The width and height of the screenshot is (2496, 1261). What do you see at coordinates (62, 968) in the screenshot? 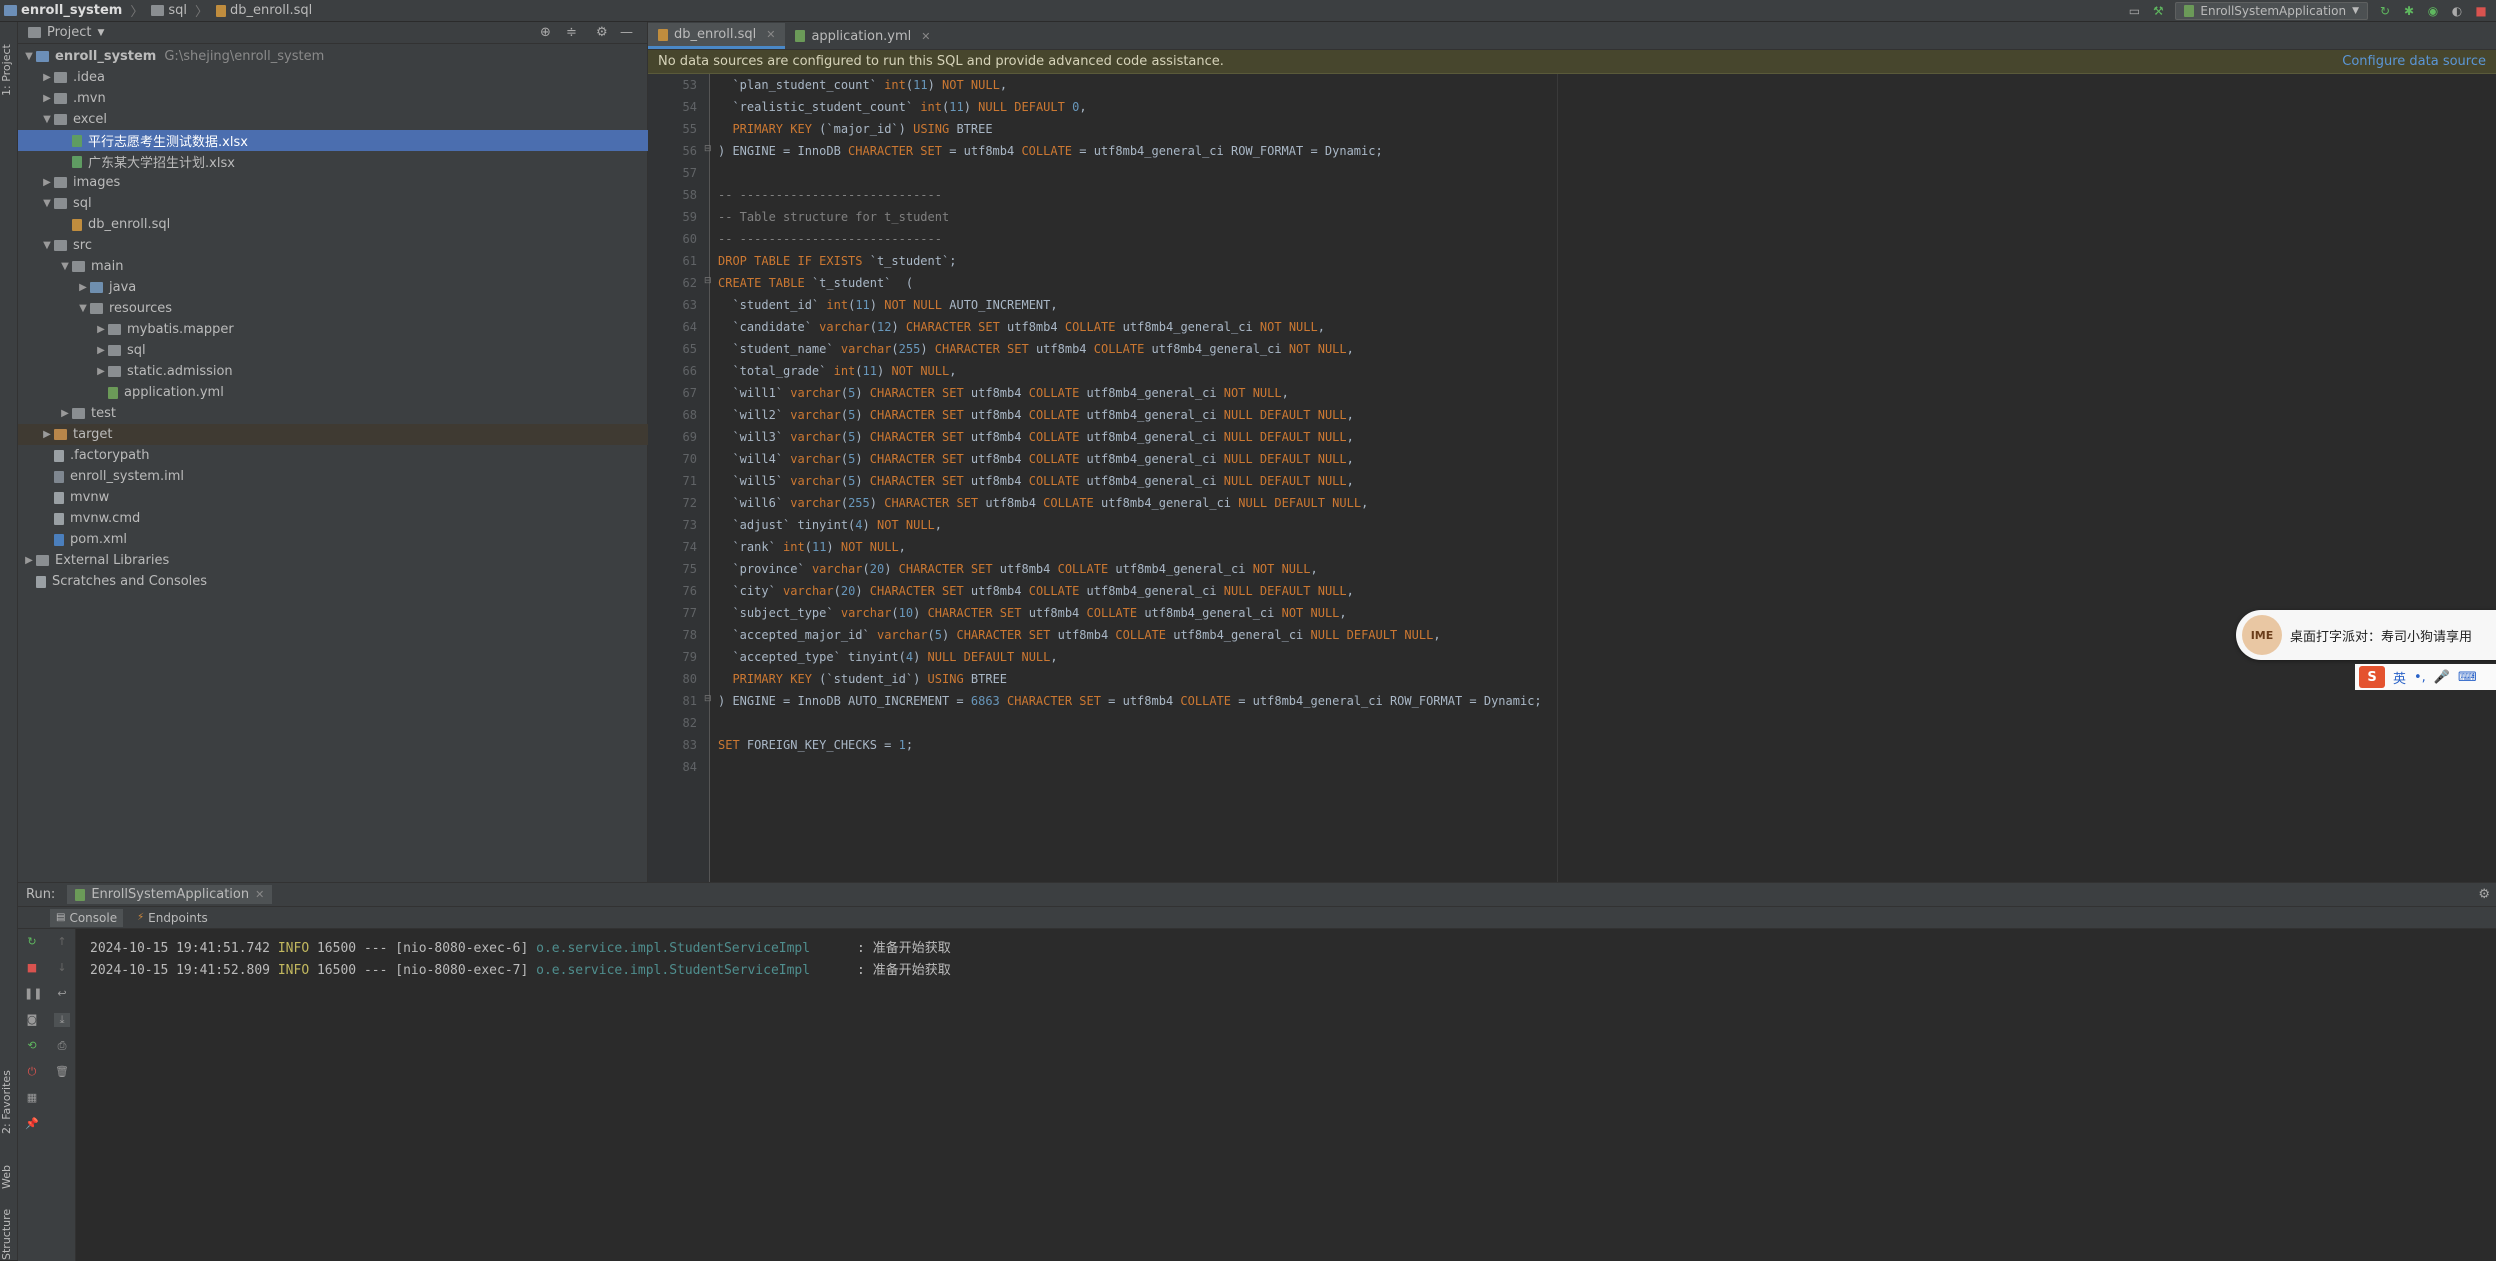
I see `down-arrow-icon: ↓` at bounding box center [62, 968].